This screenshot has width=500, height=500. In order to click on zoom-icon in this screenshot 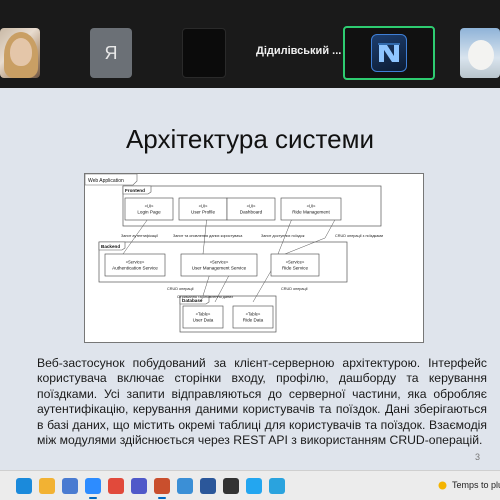, I will do `click(93, 486)`.